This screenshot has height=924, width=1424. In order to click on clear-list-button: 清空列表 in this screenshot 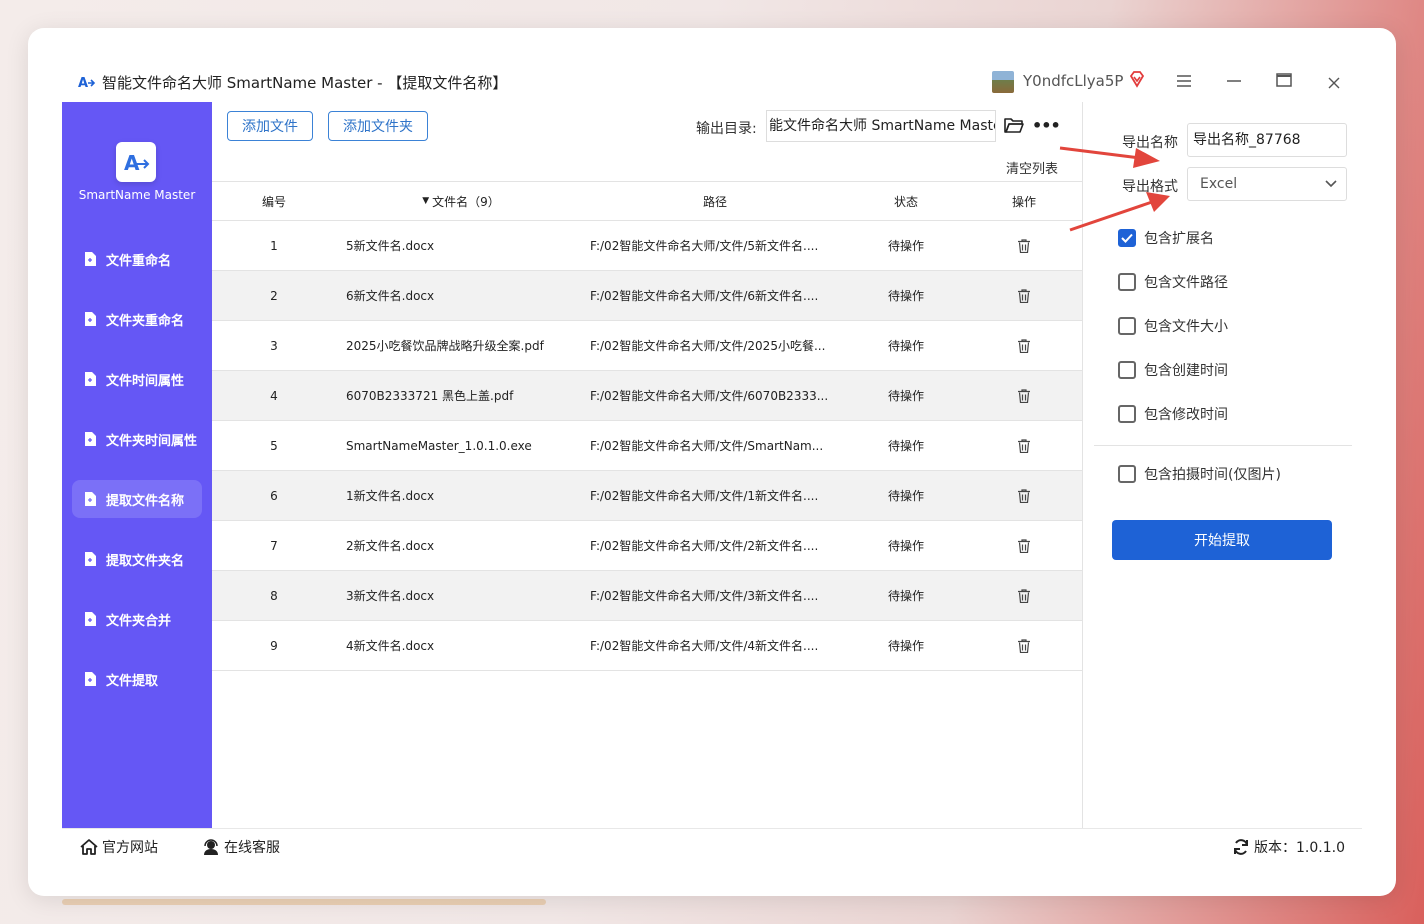, I will do `click(1032, 167)`.